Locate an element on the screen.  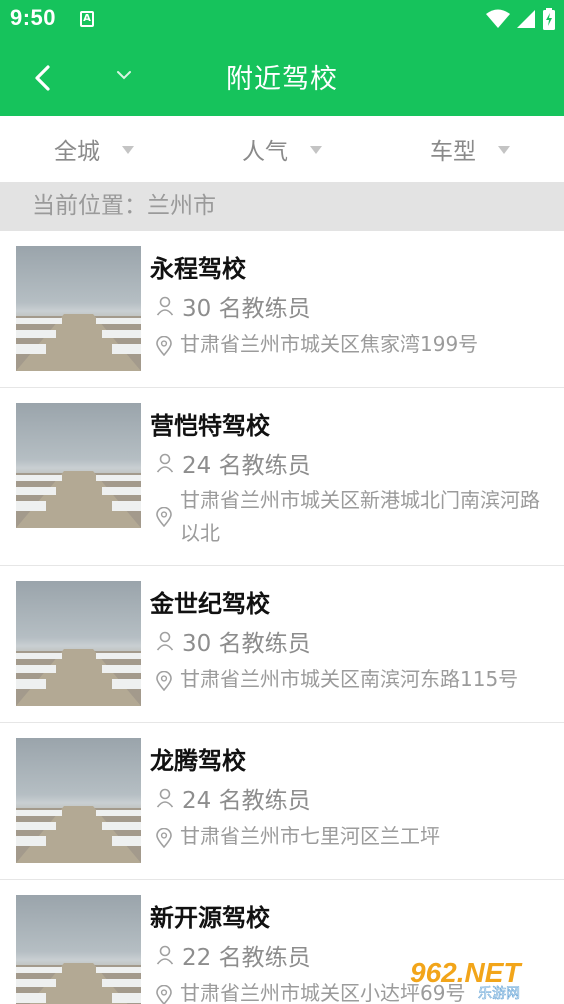
wifi-icon is located at coordinates (498, 18).